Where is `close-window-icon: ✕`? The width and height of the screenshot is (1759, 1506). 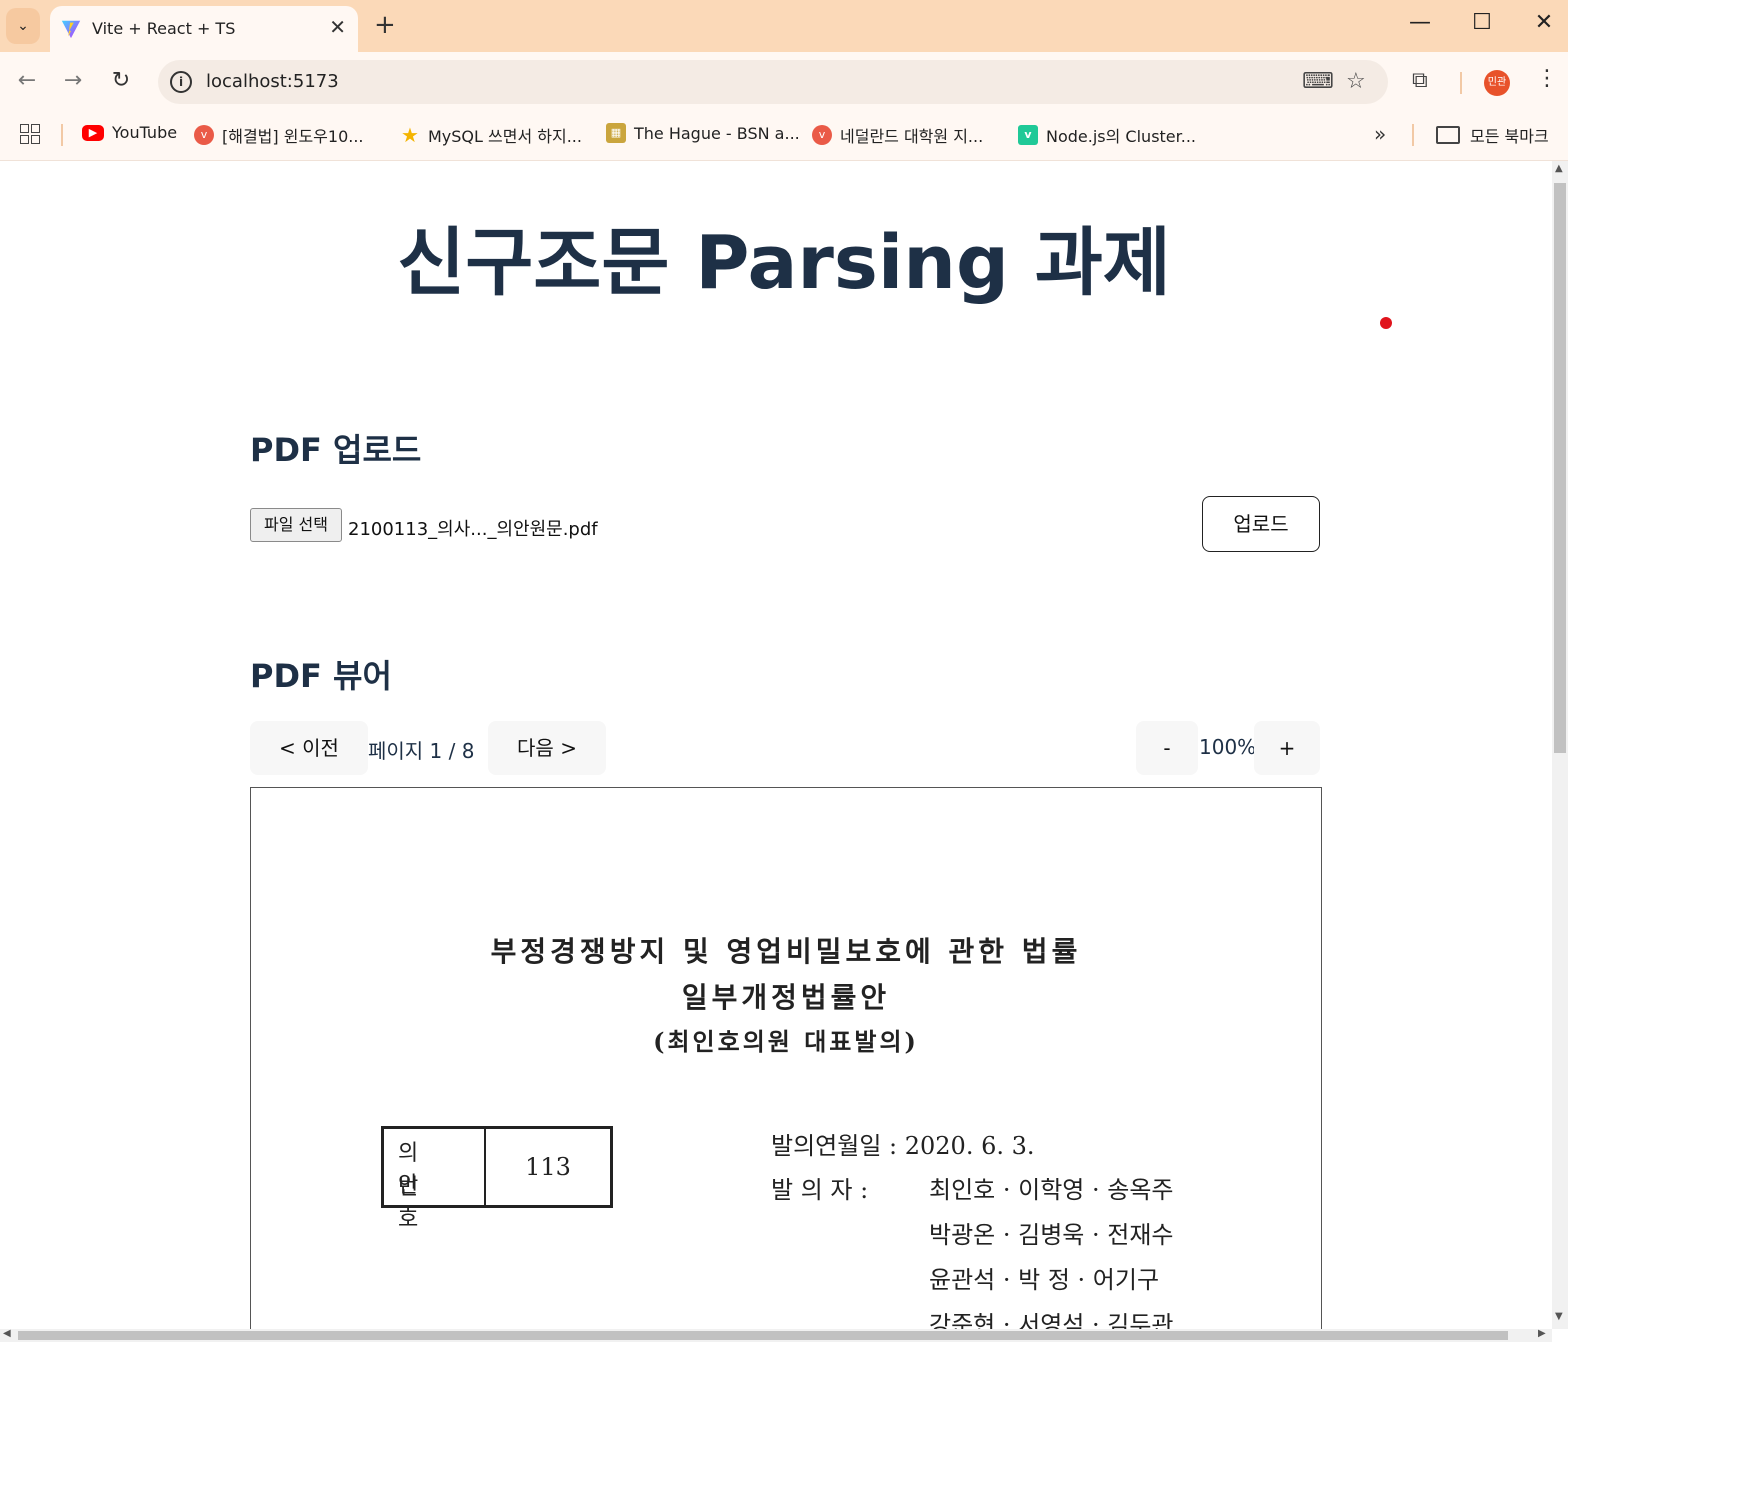
close-window-icon: ✕ is located at coordinates (1544, 22).